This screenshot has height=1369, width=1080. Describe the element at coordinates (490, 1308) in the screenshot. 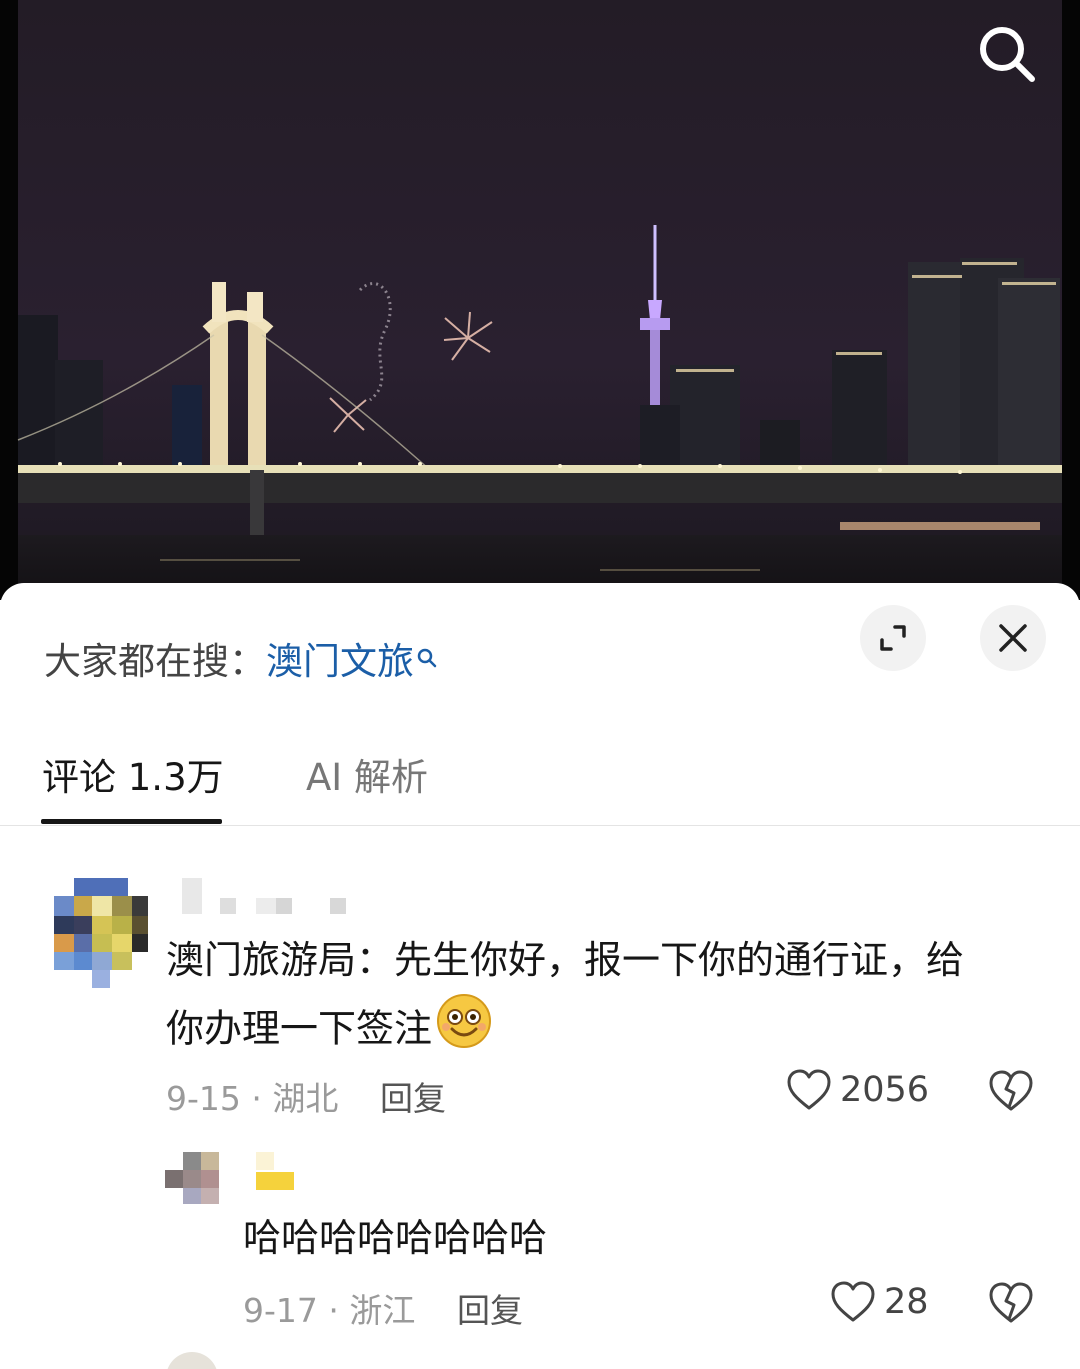

I see `reply-reply-button: 回复` at that location.